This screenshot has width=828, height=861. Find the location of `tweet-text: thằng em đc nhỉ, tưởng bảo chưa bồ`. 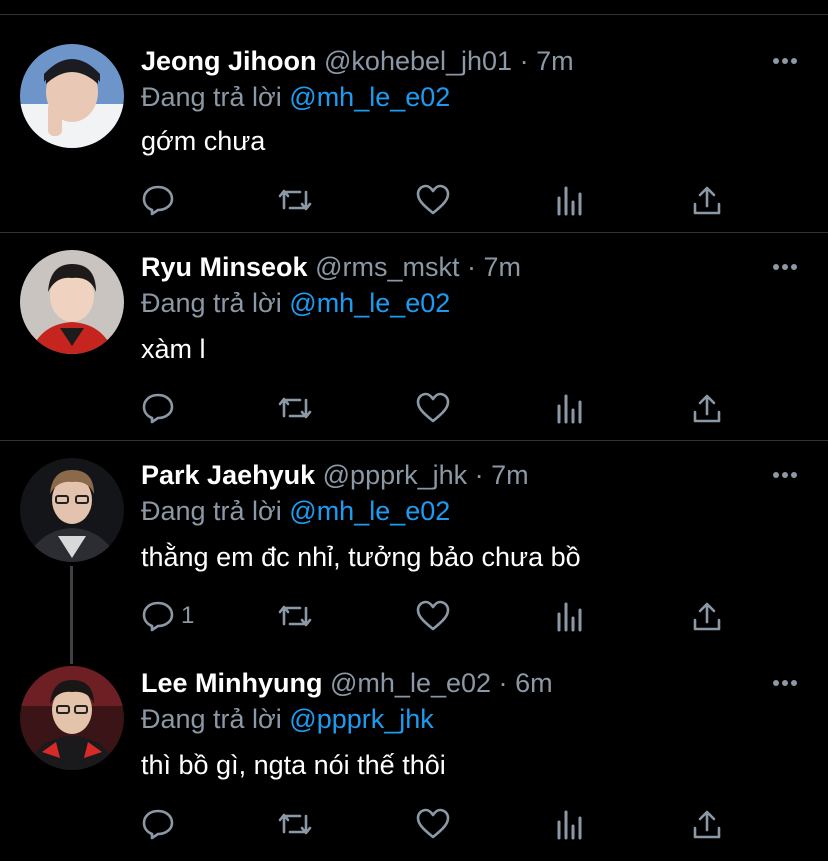

tweet-text: thằng em đc nhỉ, tưởng bảo chưa bồ is located at coordinates (361, 557).